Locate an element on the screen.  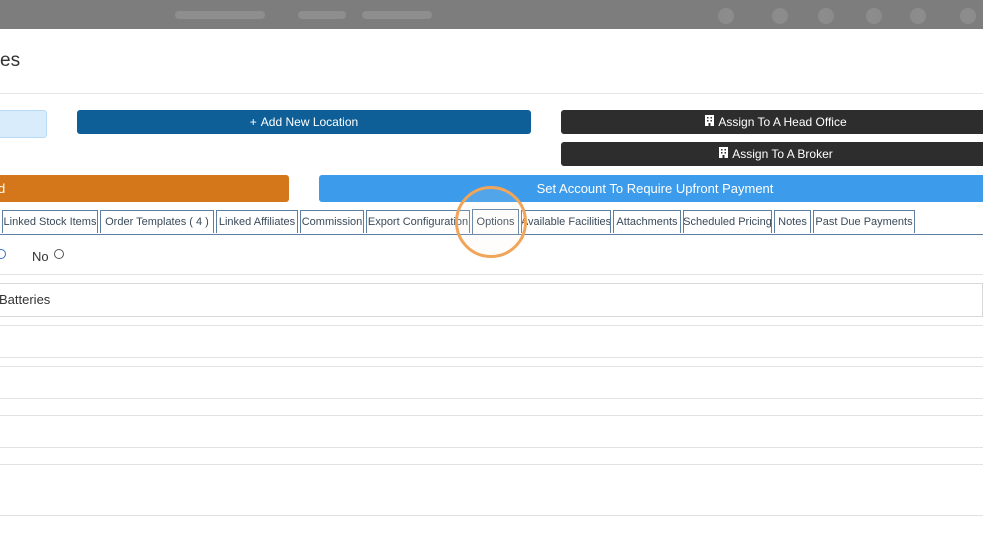
assign-broker-button: Assign To A Broker is located at coordinates (772, 154).